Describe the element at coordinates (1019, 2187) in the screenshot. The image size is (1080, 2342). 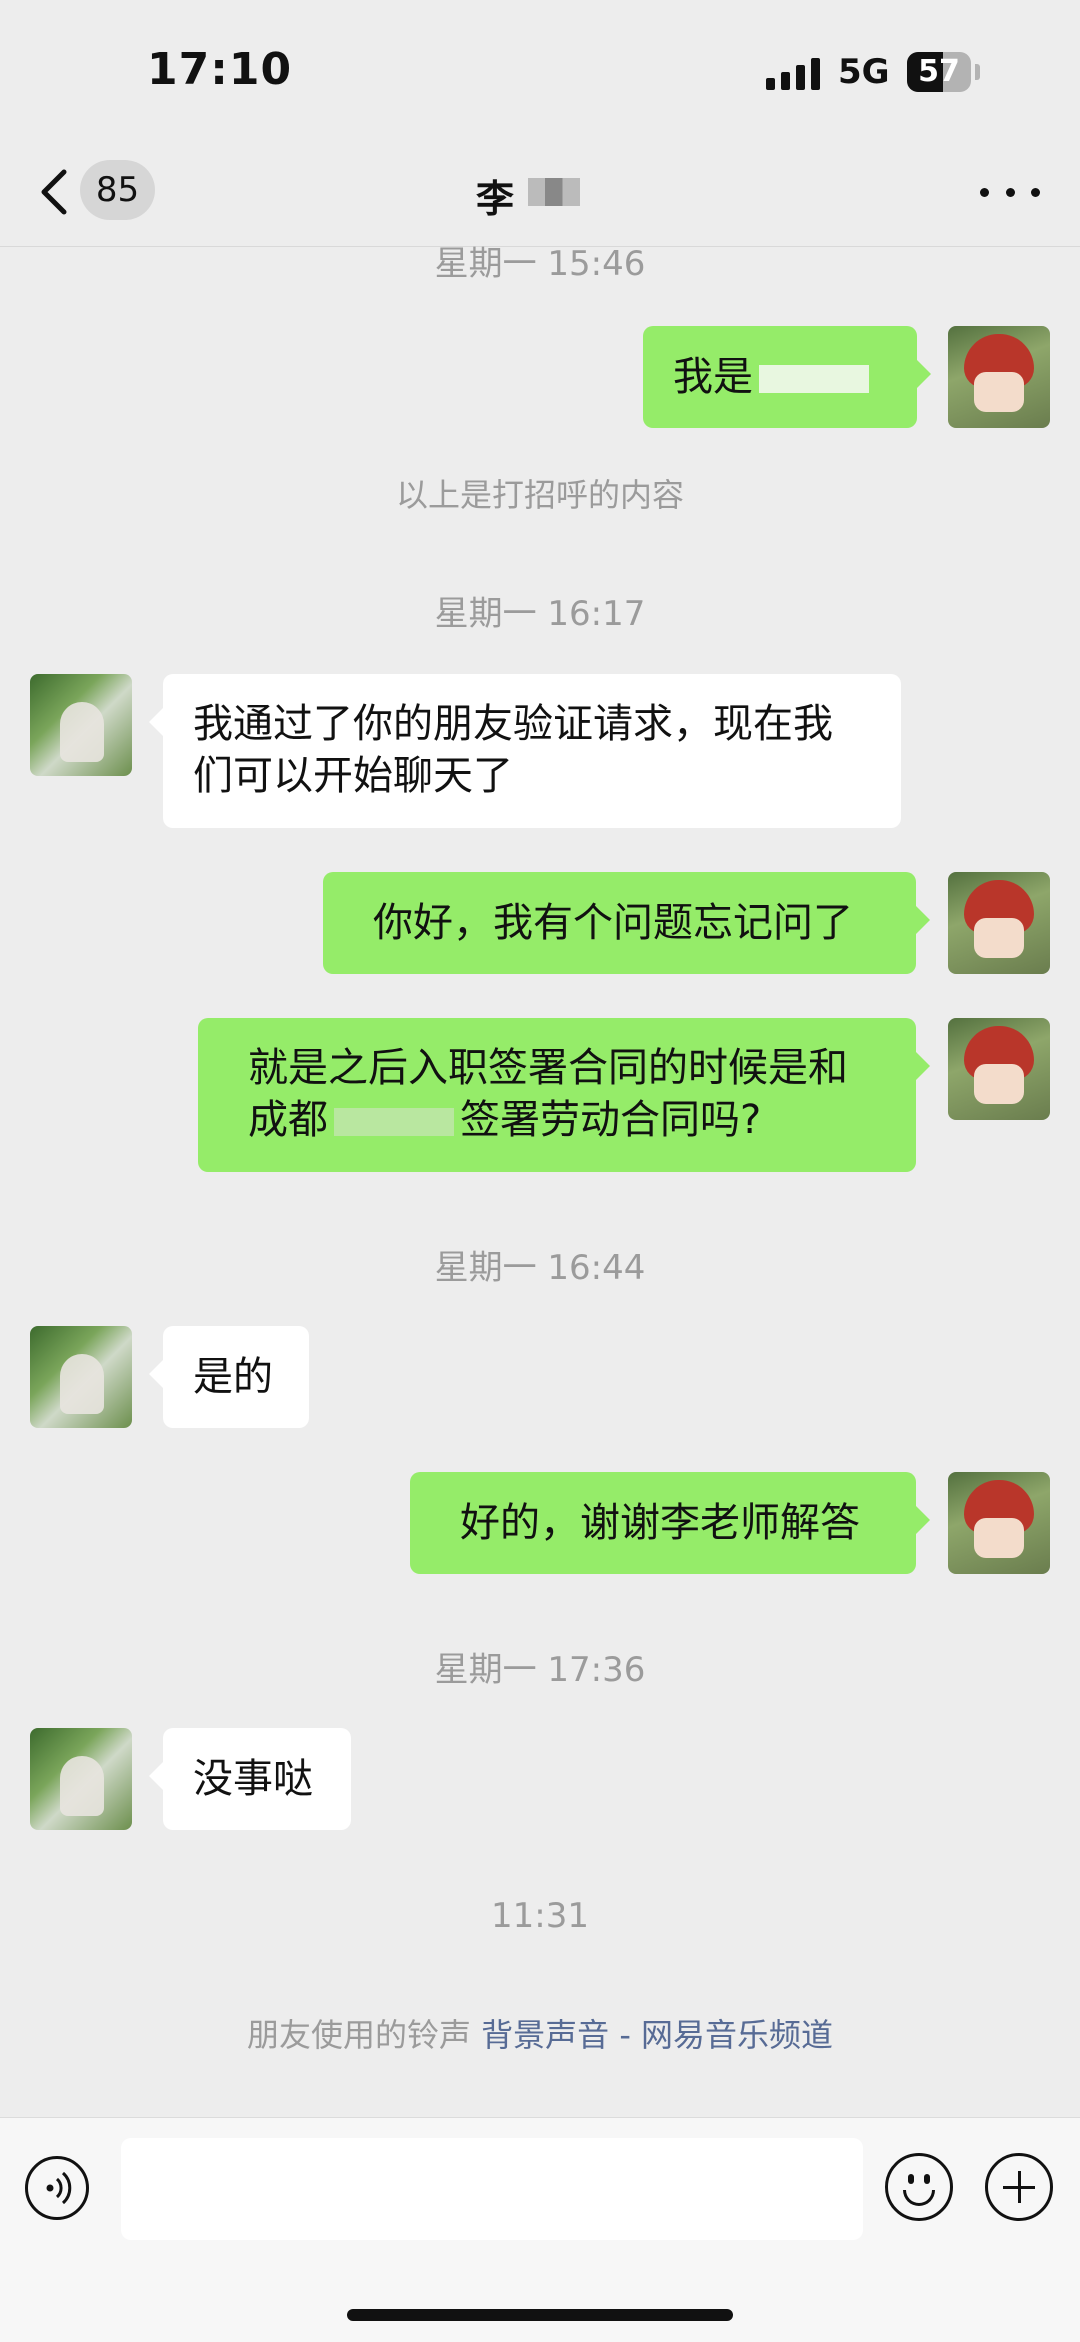
I see `plus-icon` at that location.